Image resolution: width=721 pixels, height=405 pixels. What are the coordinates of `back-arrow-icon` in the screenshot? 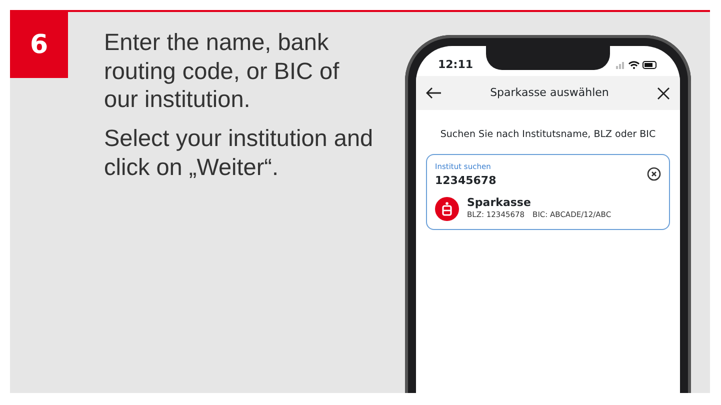 It's located at (434, 93).